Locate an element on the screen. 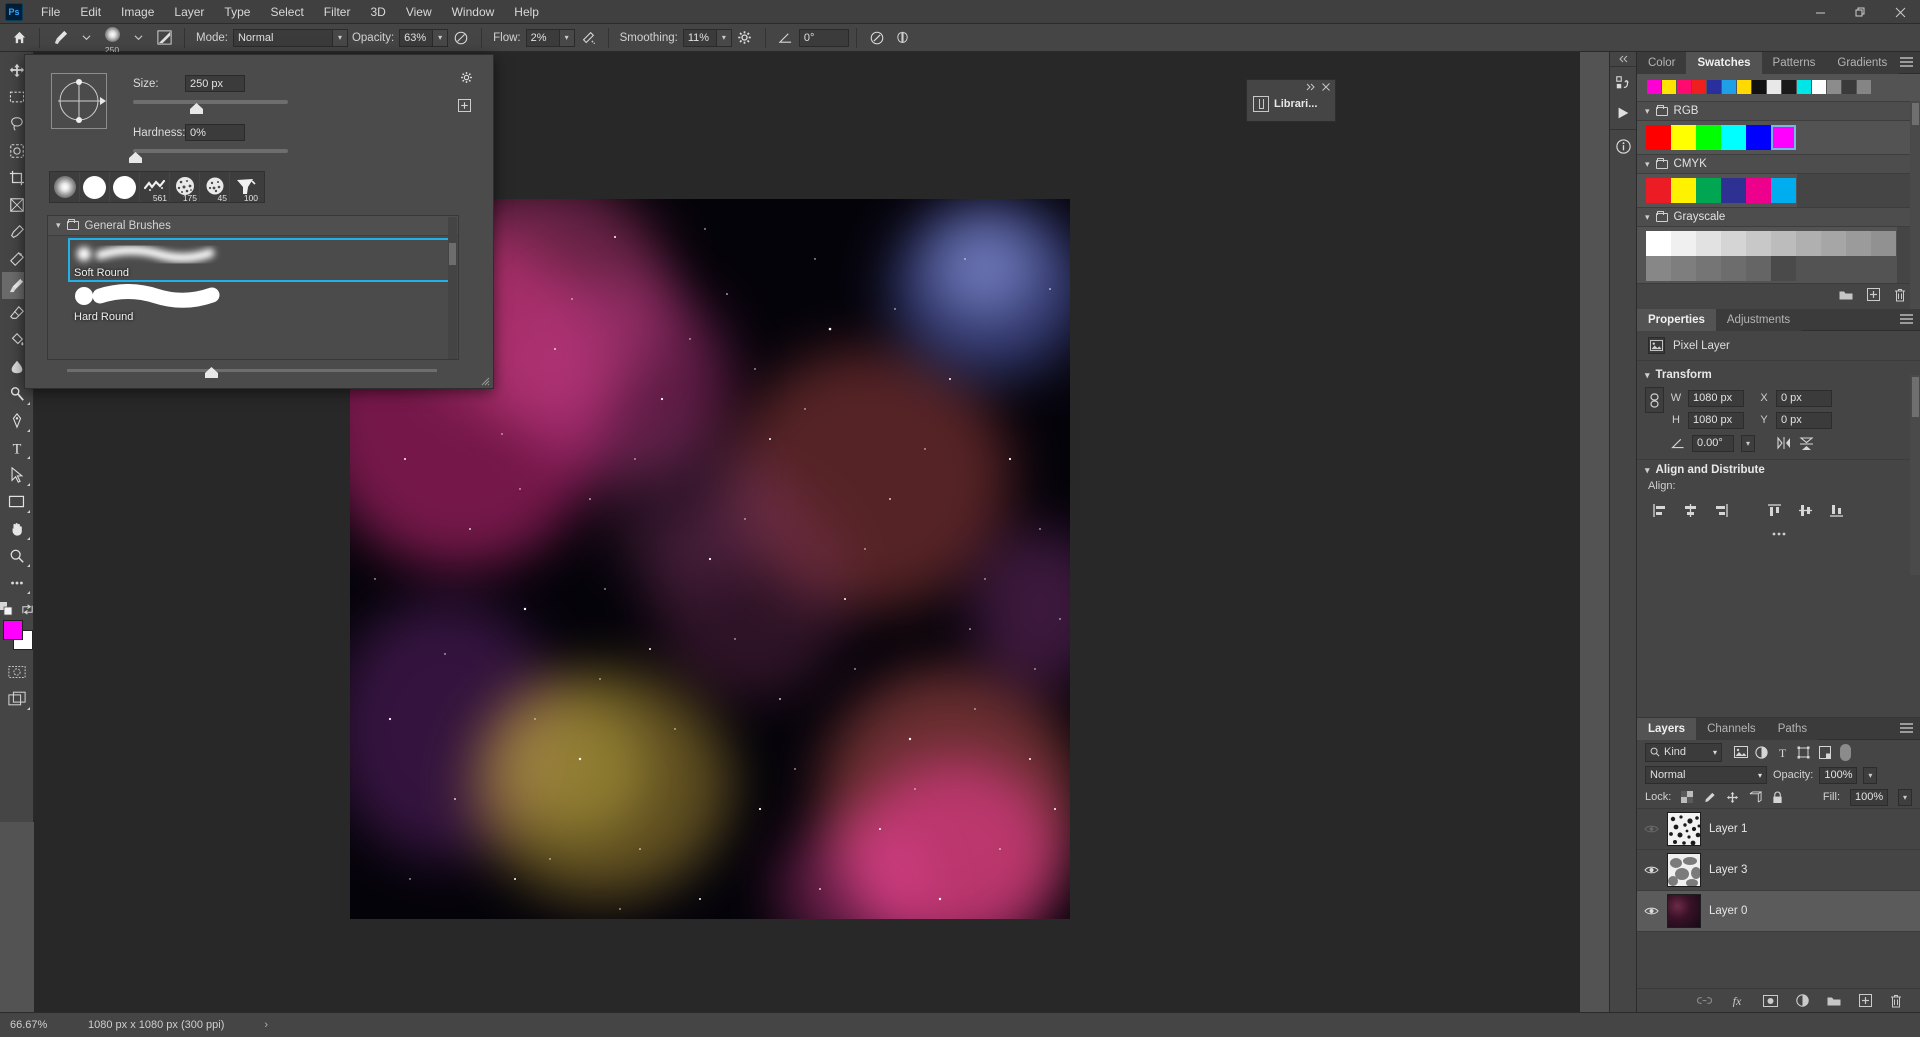 This screenshot has height=1037, width=1920. brush-preset-hard-round: Hard Round is located at coordinates (262, 304).